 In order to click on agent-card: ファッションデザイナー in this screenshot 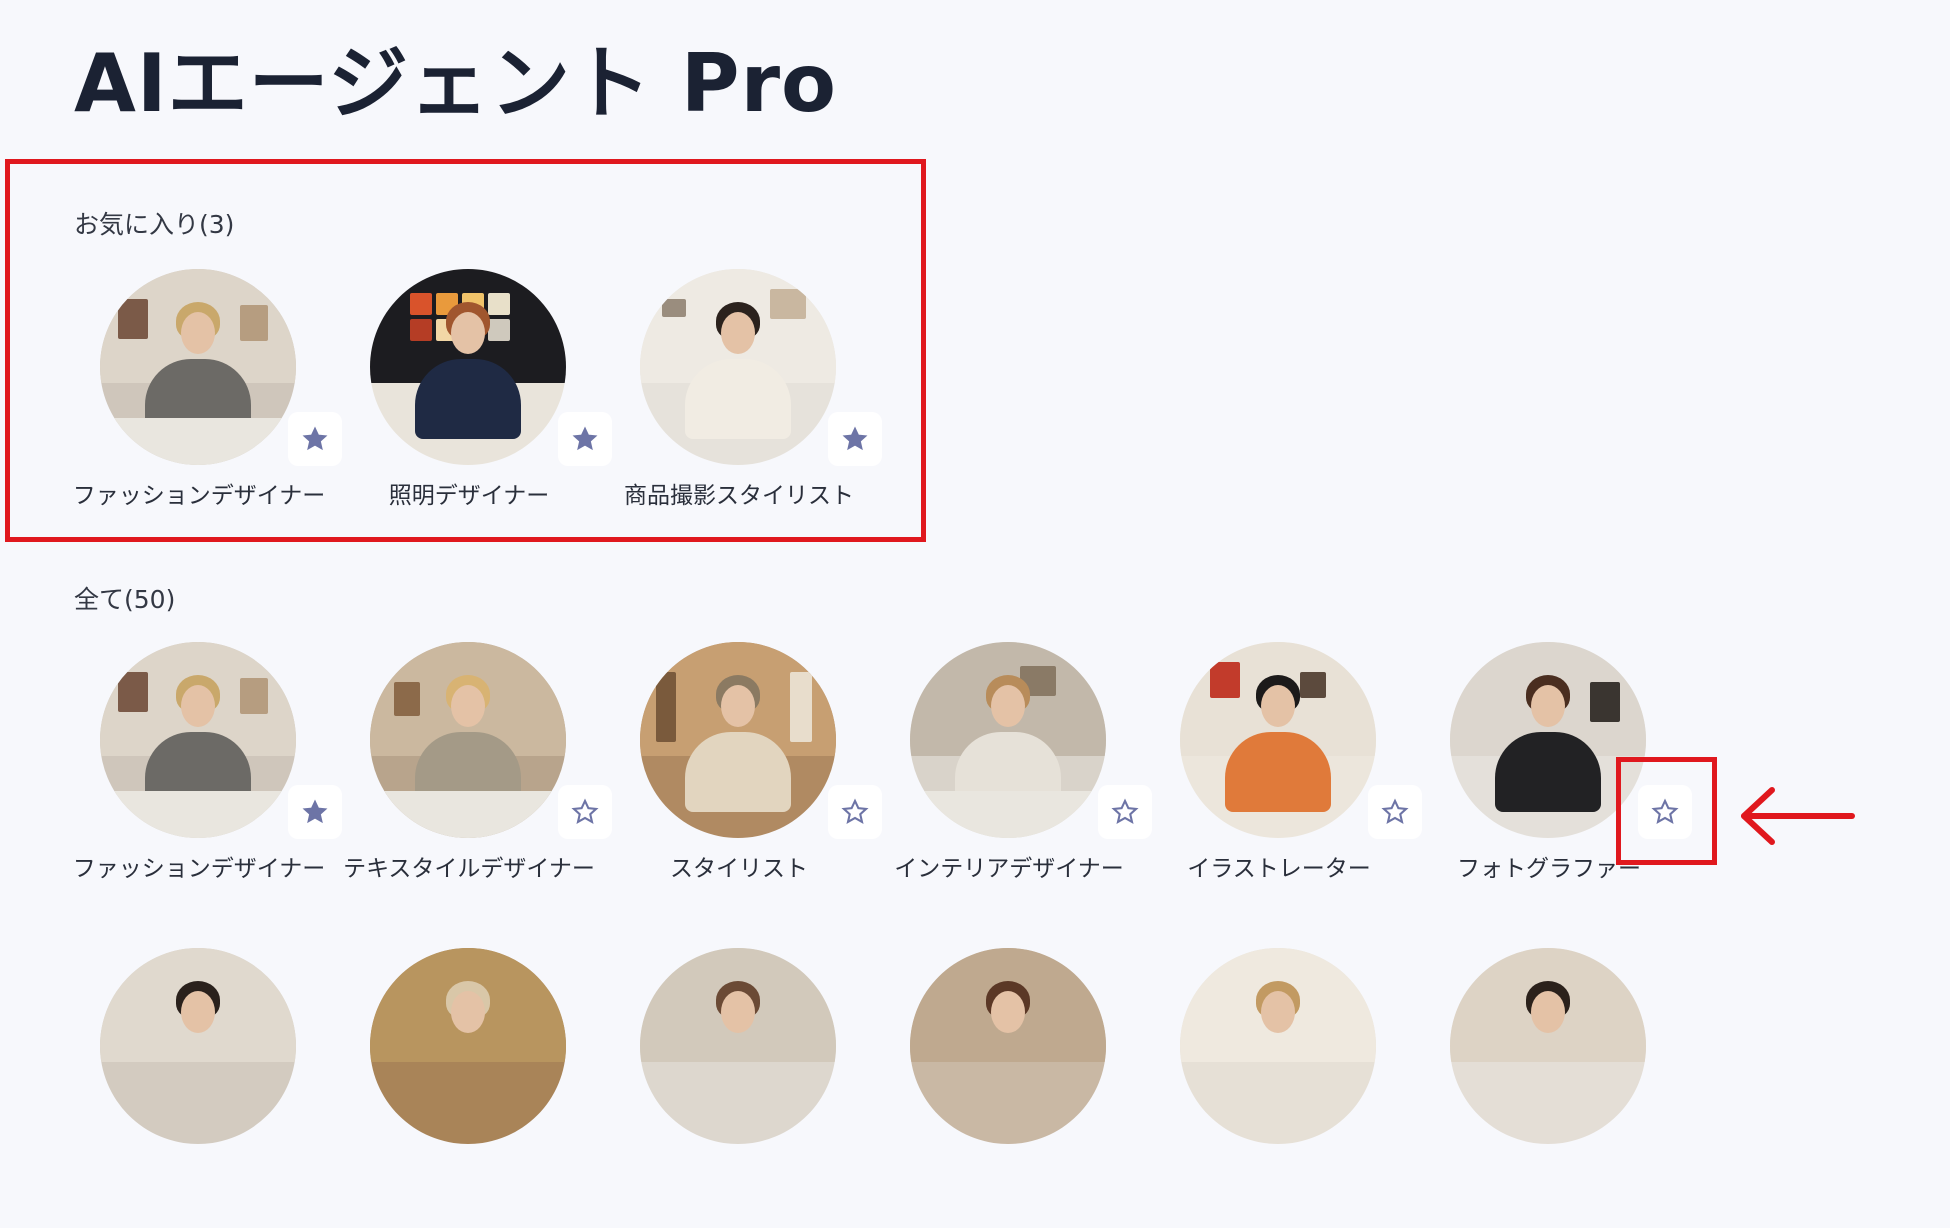, I will do `click(208, 782)`.